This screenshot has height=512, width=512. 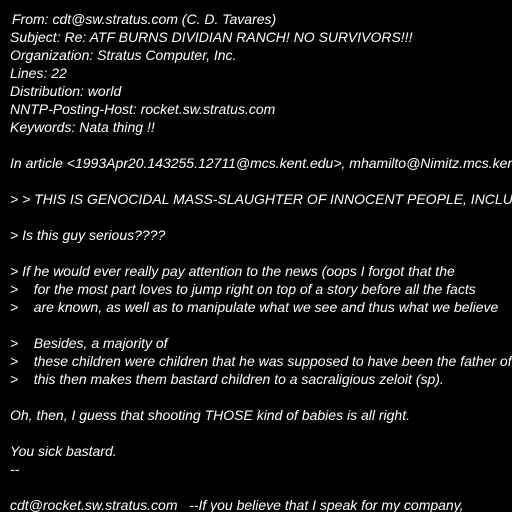 What do you see at coordinates (144, 19) in the screenshot?
I see `header-from: From: cdt@sw.stratus.com (C. D. Tavares)` at bounding box center [144, 19].